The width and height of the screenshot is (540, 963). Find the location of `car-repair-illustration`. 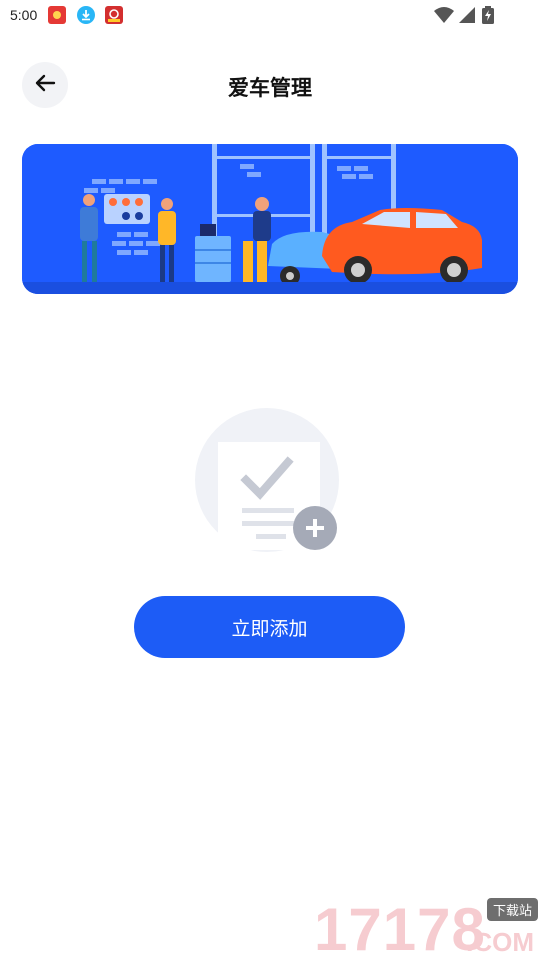

car-repair-illustration is located at coordinates (270, 219).